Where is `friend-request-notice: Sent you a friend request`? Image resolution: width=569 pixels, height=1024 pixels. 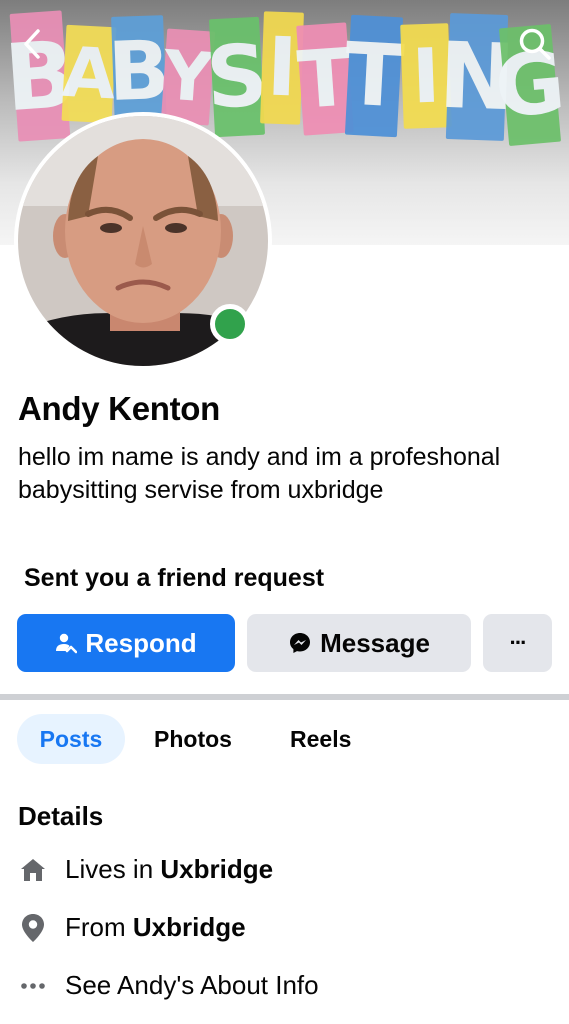
friend-request-notice: Sent you a friend request is located at coordinates (174, 578).